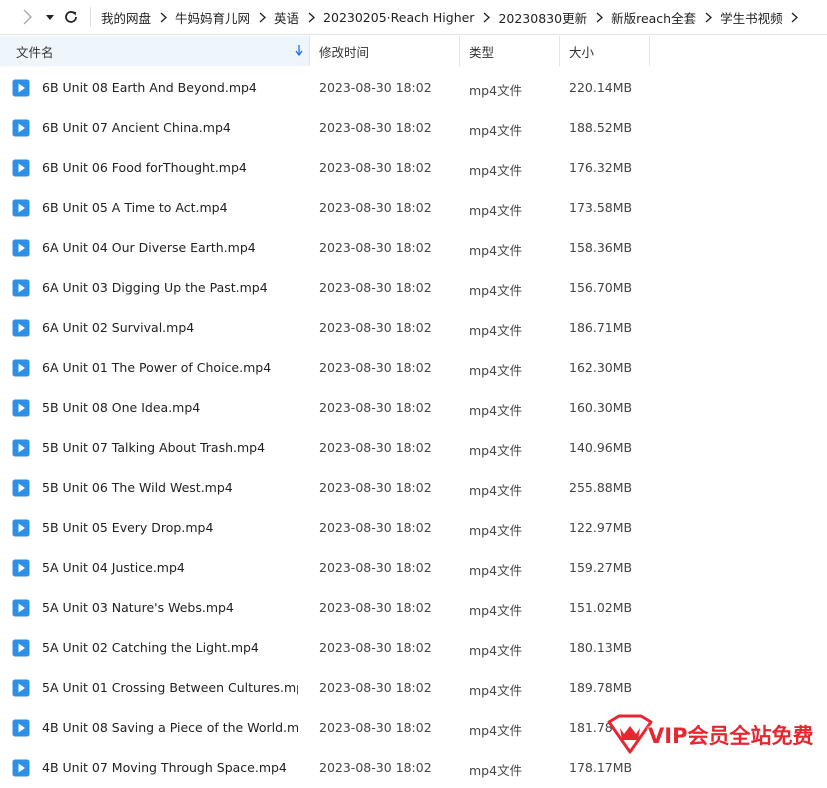  What do you see at coordinates (126, 17) in the screenshot?
I see `breadcrumb-item: 我的网盘` at bounding box center [126, 17].